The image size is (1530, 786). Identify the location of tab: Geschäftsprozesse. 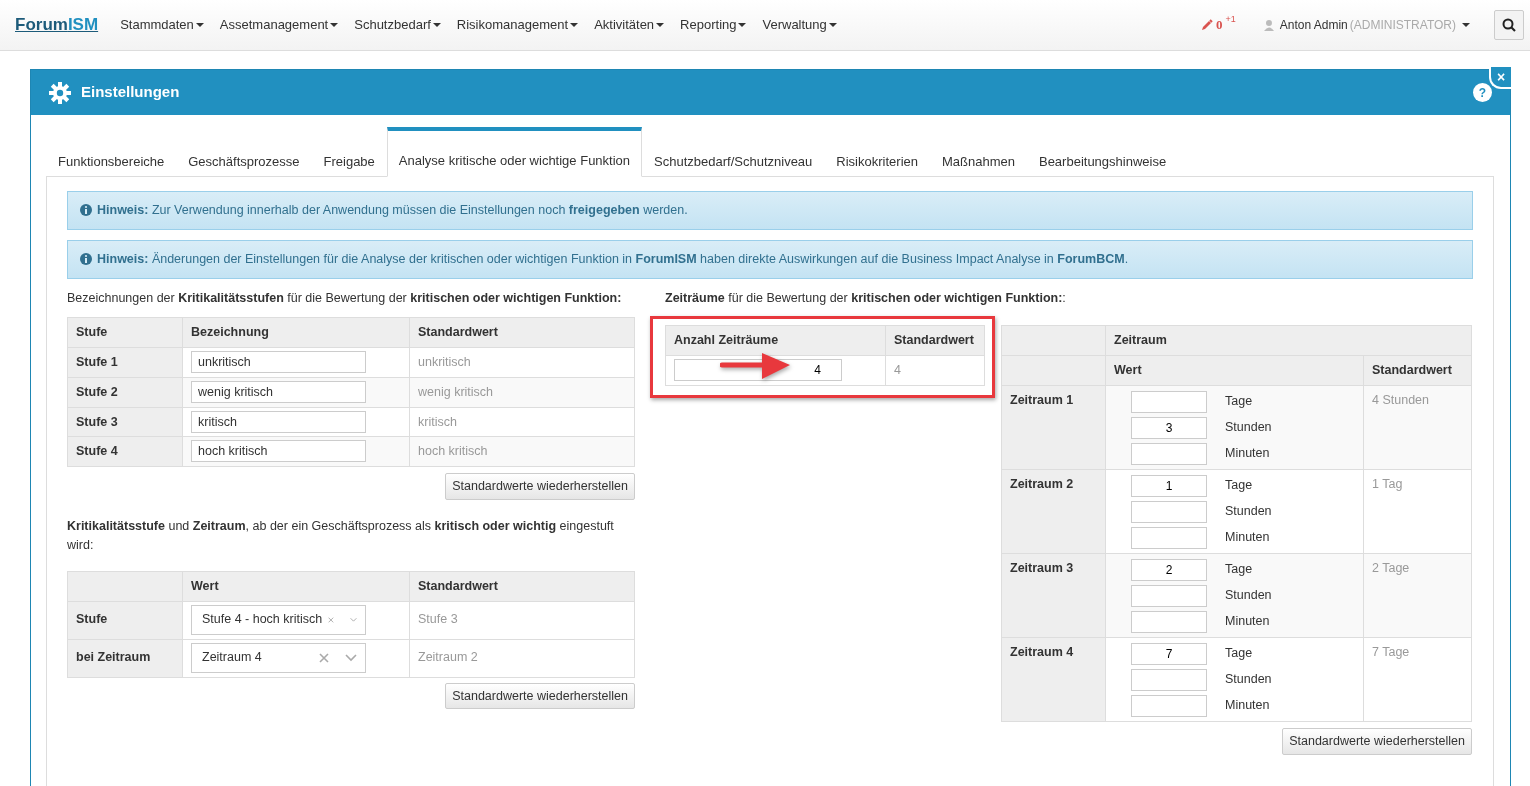
(244, 152).